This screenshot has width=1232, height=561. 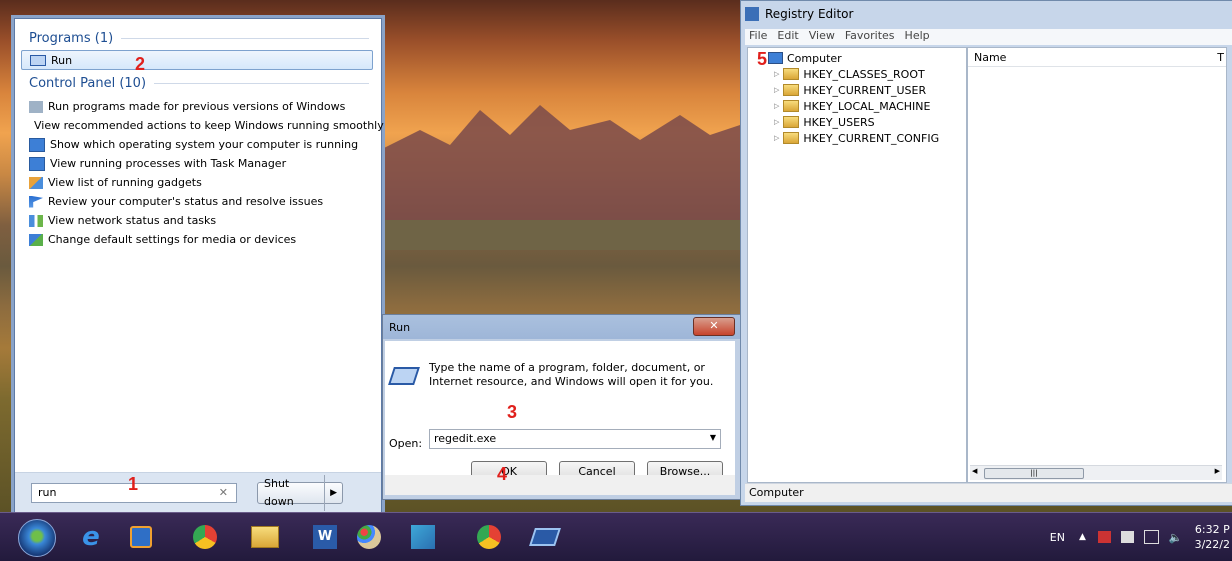 What do you see at coordinates (870, 37) in the screenshot?
I see `menu-favorites: Favorites` at bounding box center [870, 37].